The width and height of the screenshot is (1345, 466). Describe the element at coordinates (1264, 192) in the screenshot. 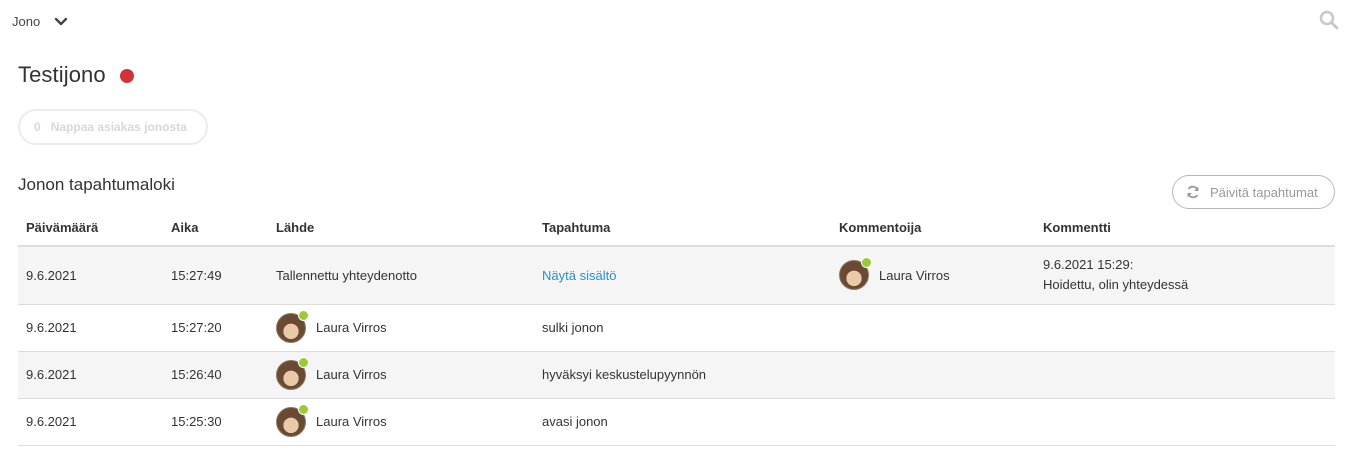

I see `refresh-events-label: Päivitä tapahtumat` at that location.